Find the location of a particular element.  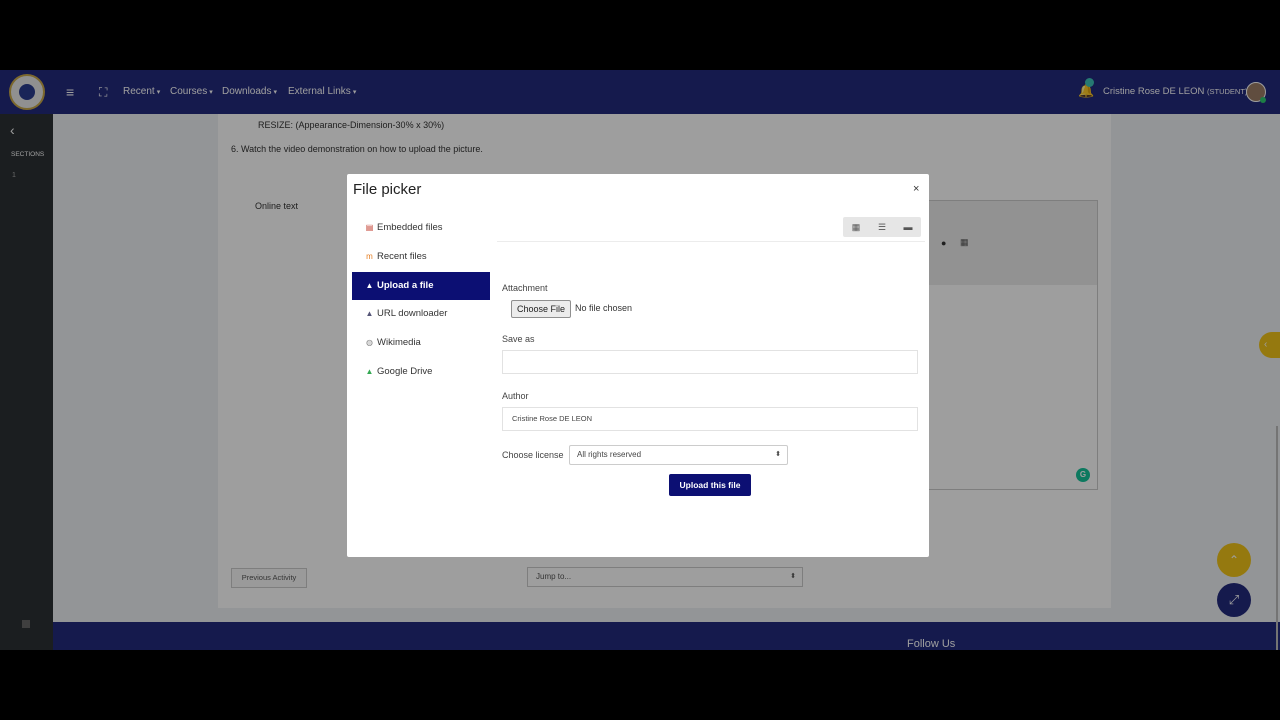

attachment-label: Attachment is located at coordinates (525, 288).